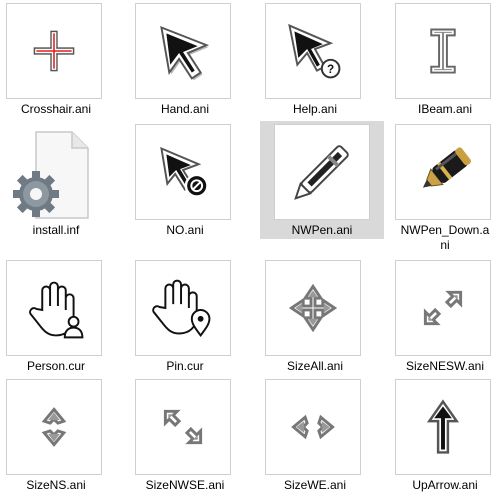 Image resolution: width=504 pixels, height=494 pixels. I want to click on resize-ns-cursor-icon, so click(54, 427).